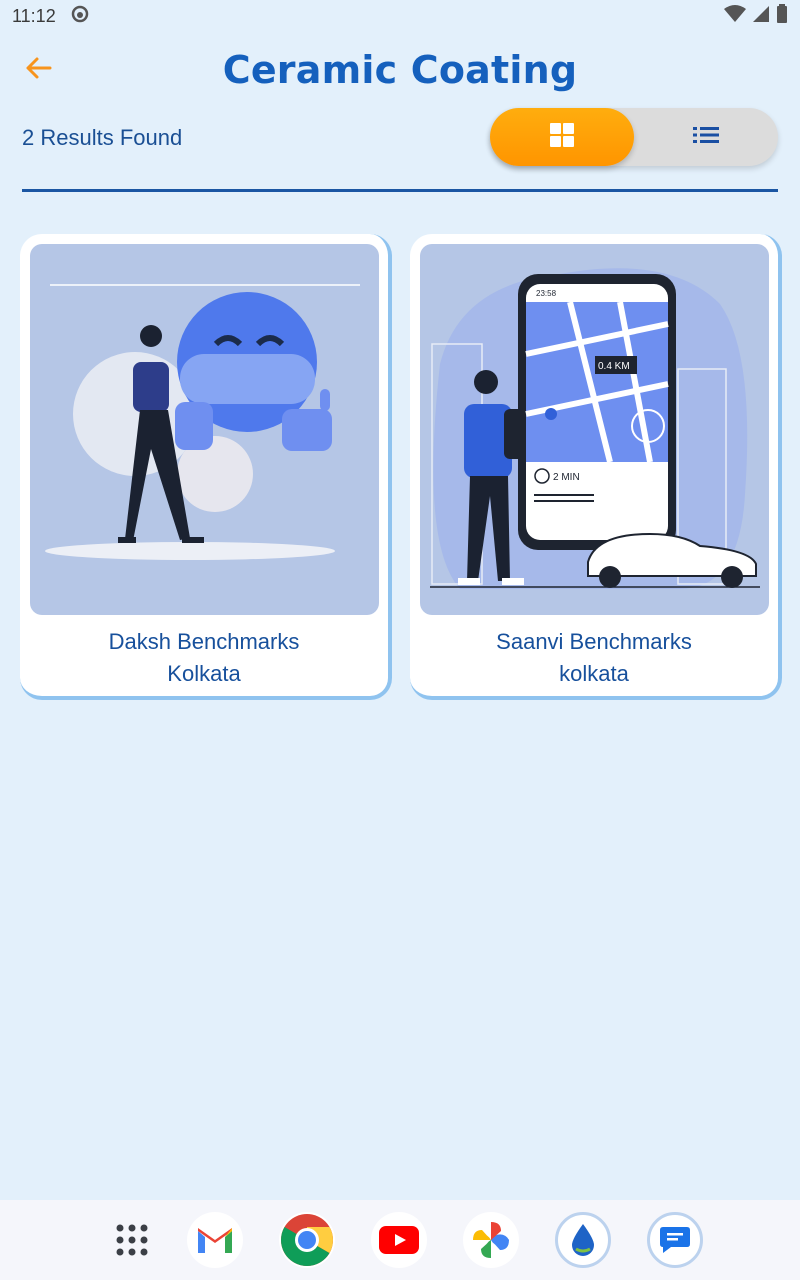  What do you see at coordinates (594, 673) in the screenshot?
I see `card-city: kolkata` at bounding box center [594, 673].